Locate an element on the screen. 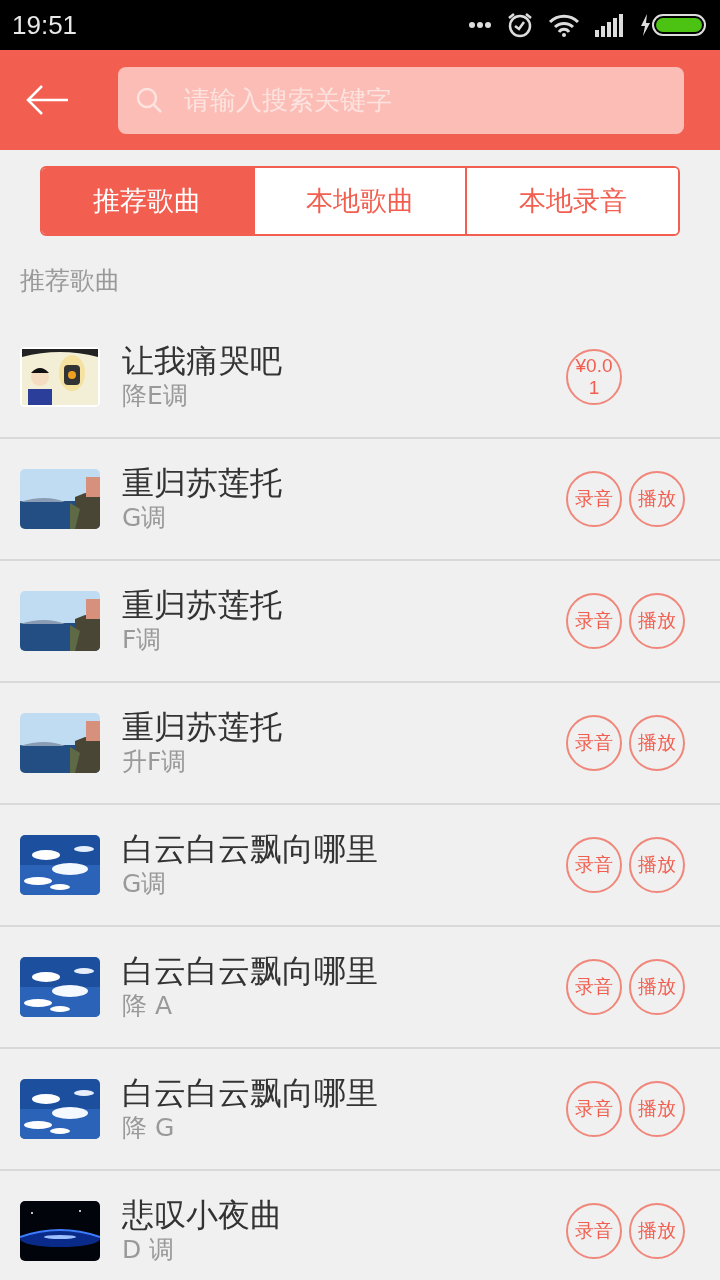 This screenshot has width=720, height=1280. song-key: 升F调 is located at coordinates (333, 762).